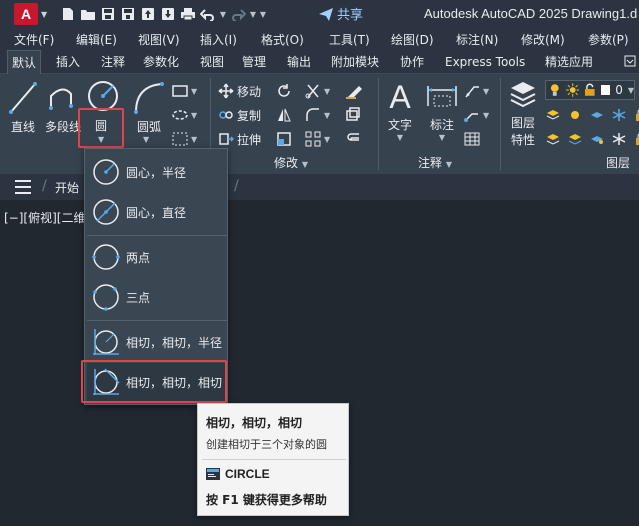  What do you see at coordinates (400, 137) in the screenshot?
I see `text-caret-icon: ▼` at bounding box center [400, 137].